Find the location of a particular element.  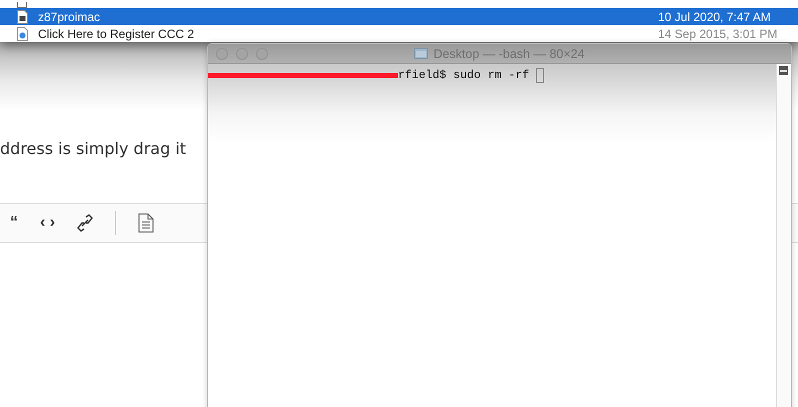

file-date: 10 Jul 2020, 7:47 AM is located at coordinates (715, 17).